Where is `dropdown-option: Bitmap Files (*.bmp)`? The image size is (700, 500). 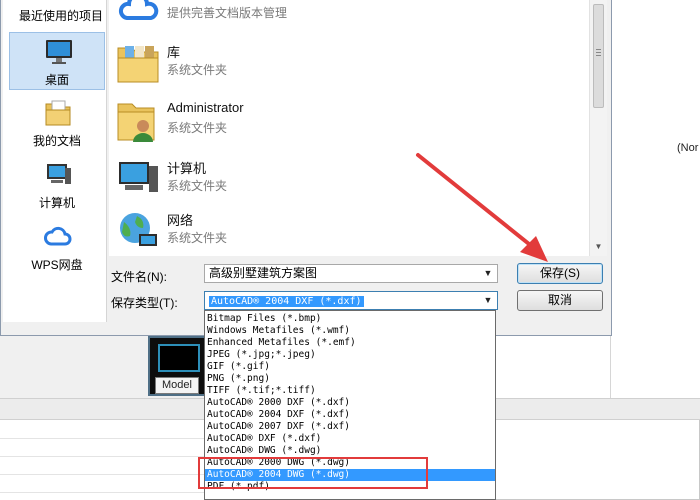 dropdown-option: Bitmap Files (*.bmp) is located at coordinates (350, 319).